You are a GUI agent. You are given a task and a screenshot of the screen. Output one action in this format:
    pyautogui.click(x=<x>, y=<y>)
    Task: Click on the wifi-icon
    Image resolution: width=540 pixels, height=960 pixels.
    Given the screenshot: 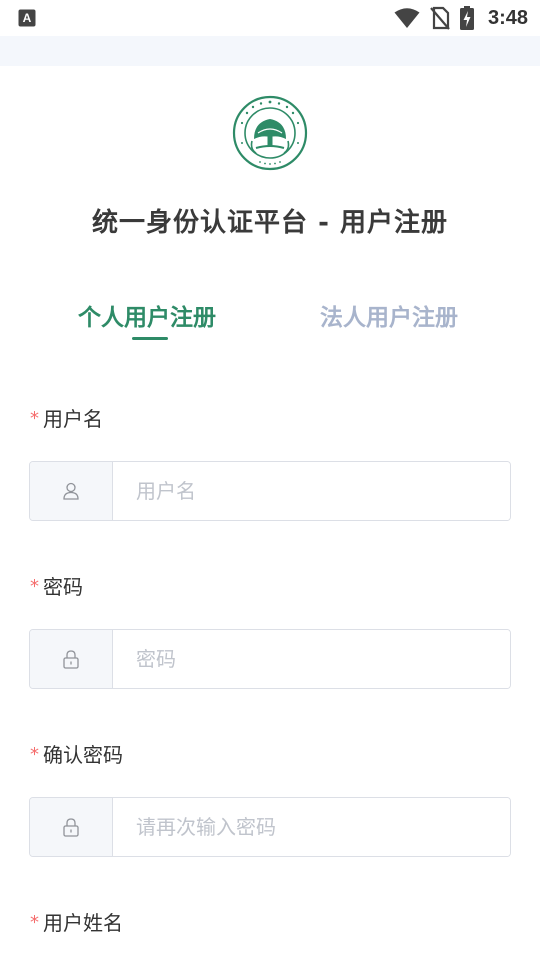 What is the action you would take?
    pyautogui.click(x=407, y=18)
    